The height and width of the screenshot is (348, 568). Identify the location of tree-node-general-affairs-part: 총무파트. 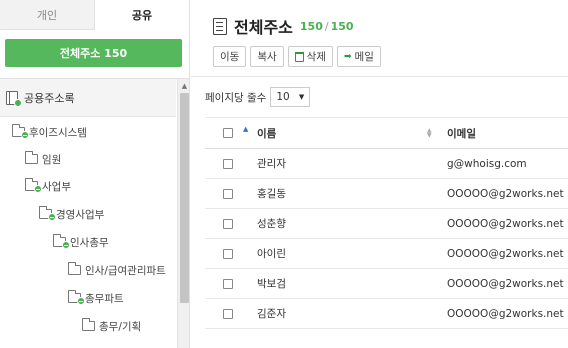
(96, 298).